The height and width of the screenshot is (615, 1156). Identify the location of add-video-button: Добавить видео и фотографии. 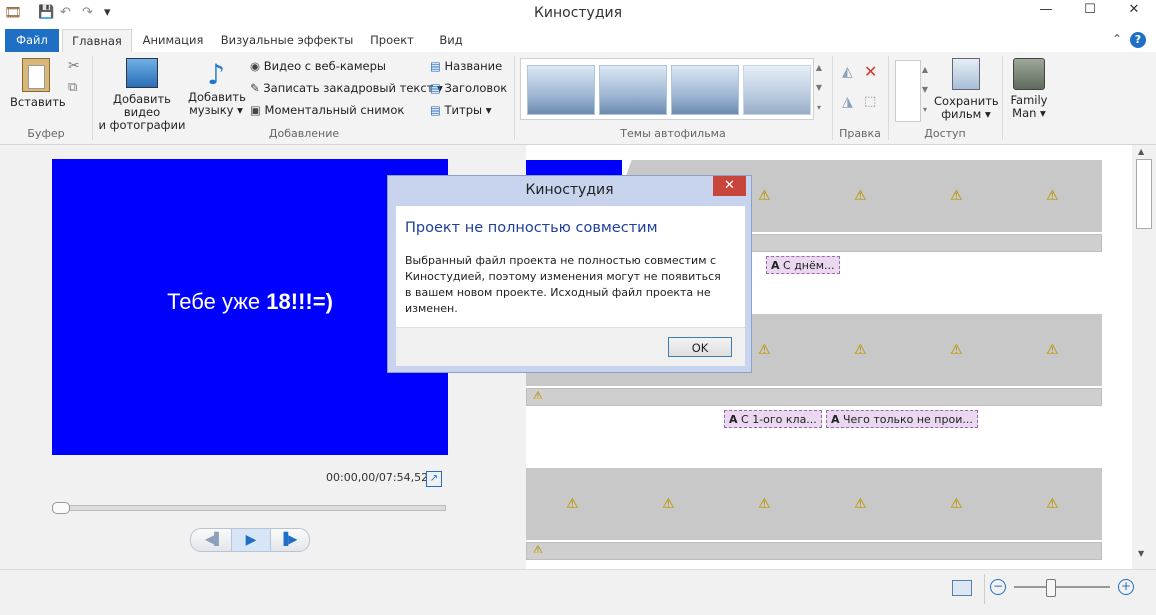
(142, 95).